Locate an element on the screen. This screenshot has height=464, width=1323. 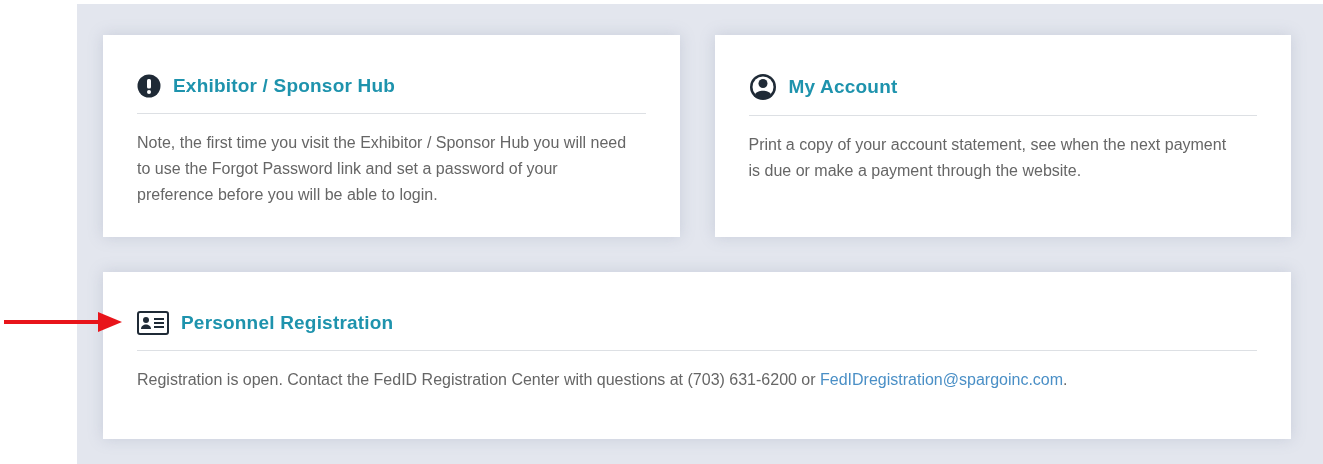
email-link: FedIDregistration@spargoinc.com is located at coordinates (942, 379).